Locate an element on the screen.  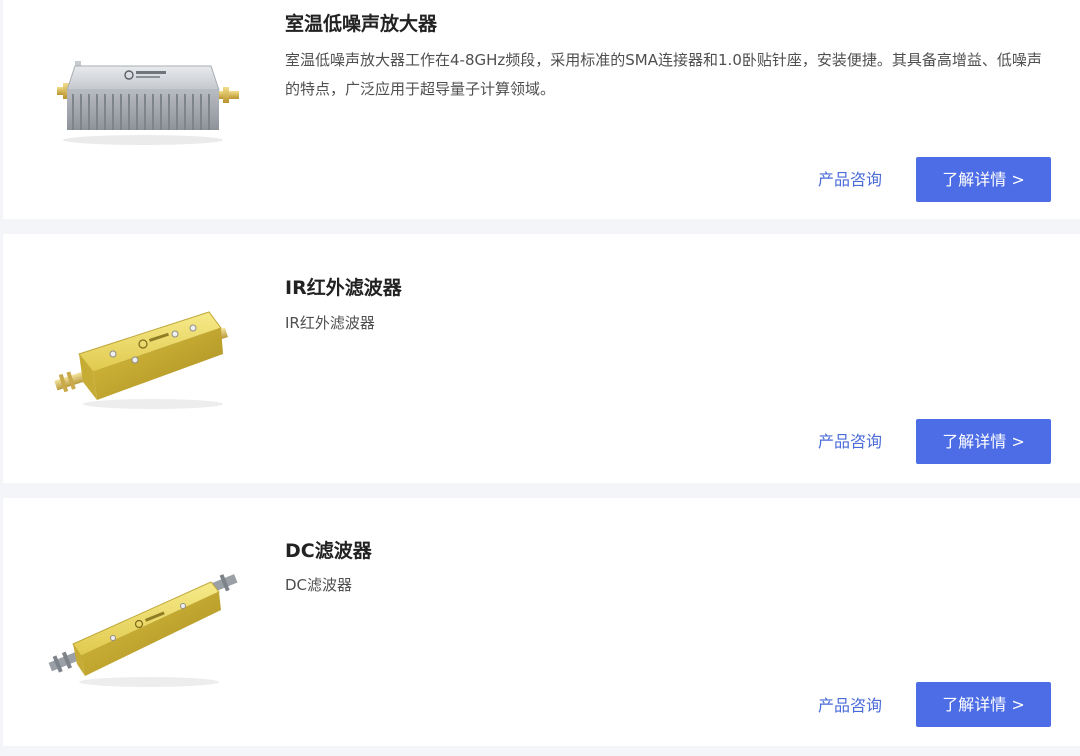
product-description: DC滤波器 is located at coordinates (319, 585).